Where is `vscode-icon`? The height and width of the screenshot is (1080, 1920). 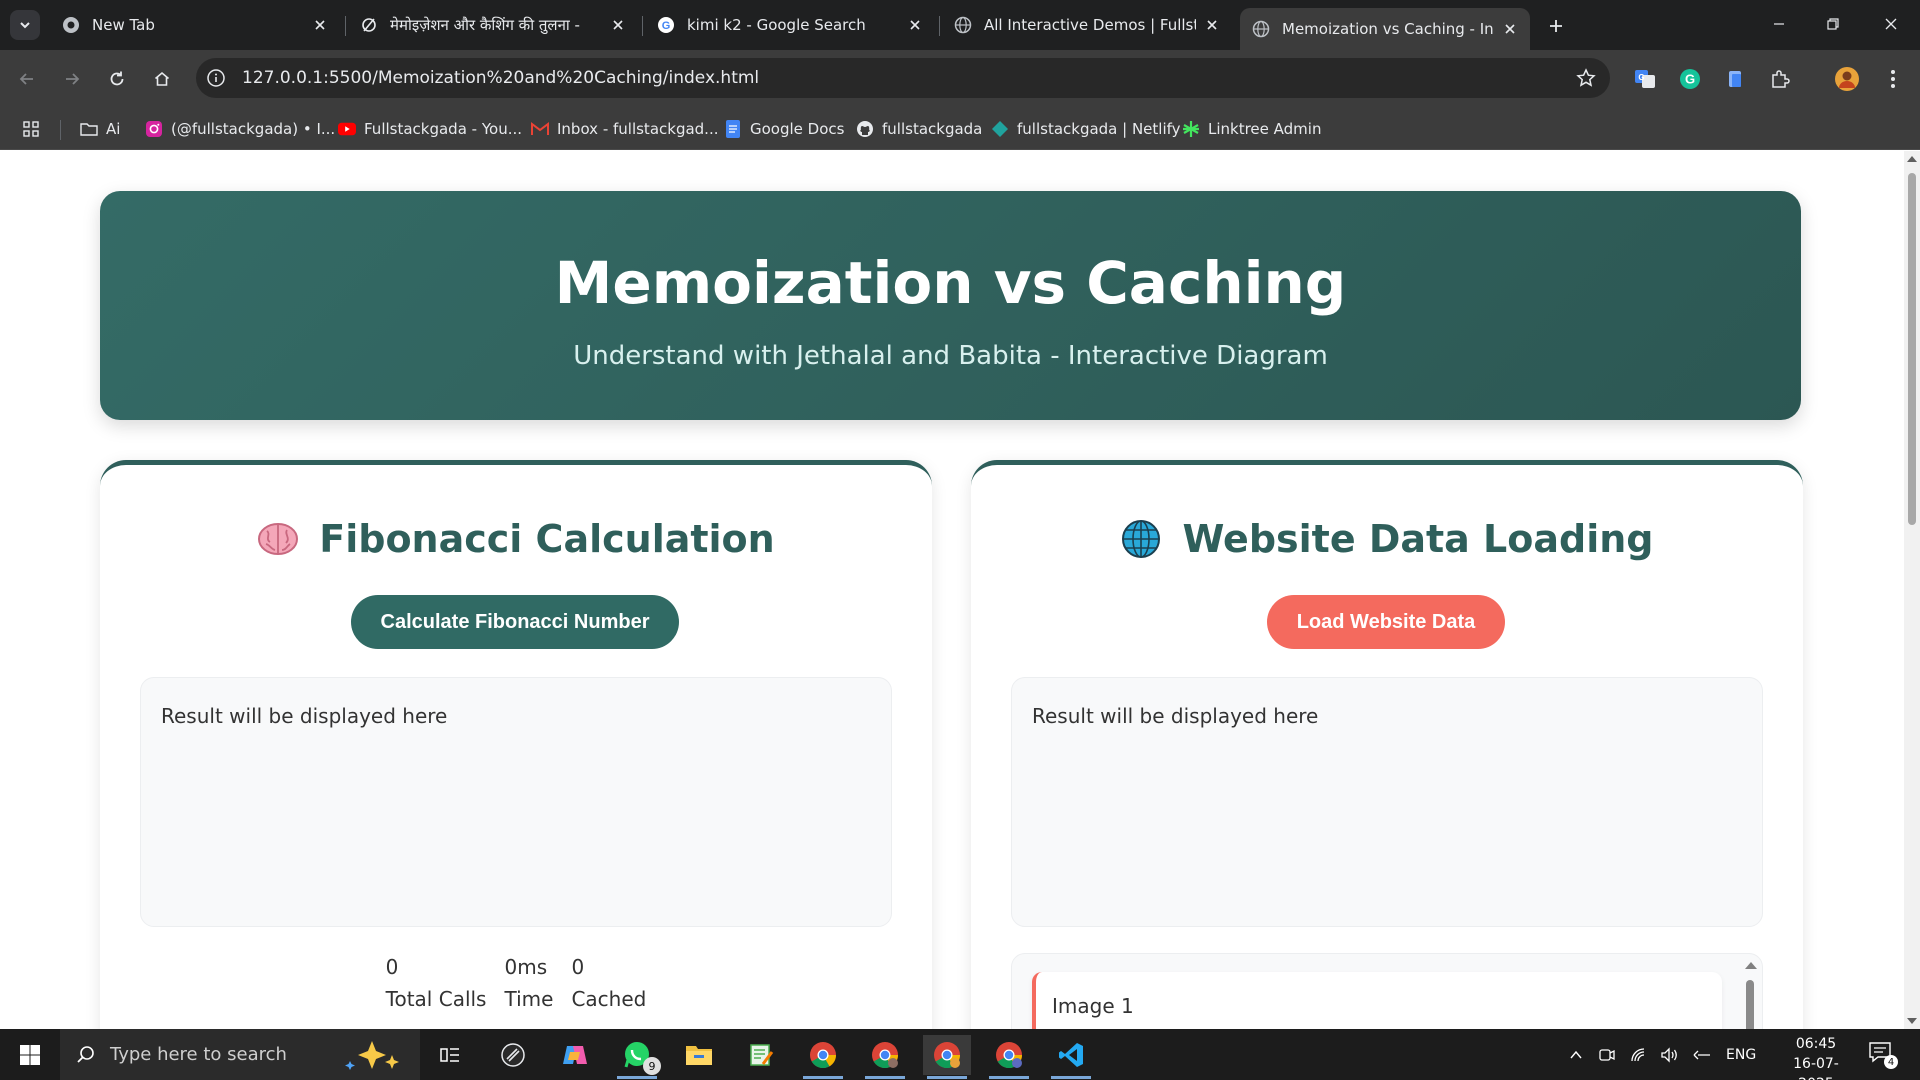 vscode-icon is located at coordinates (1071, 1055).